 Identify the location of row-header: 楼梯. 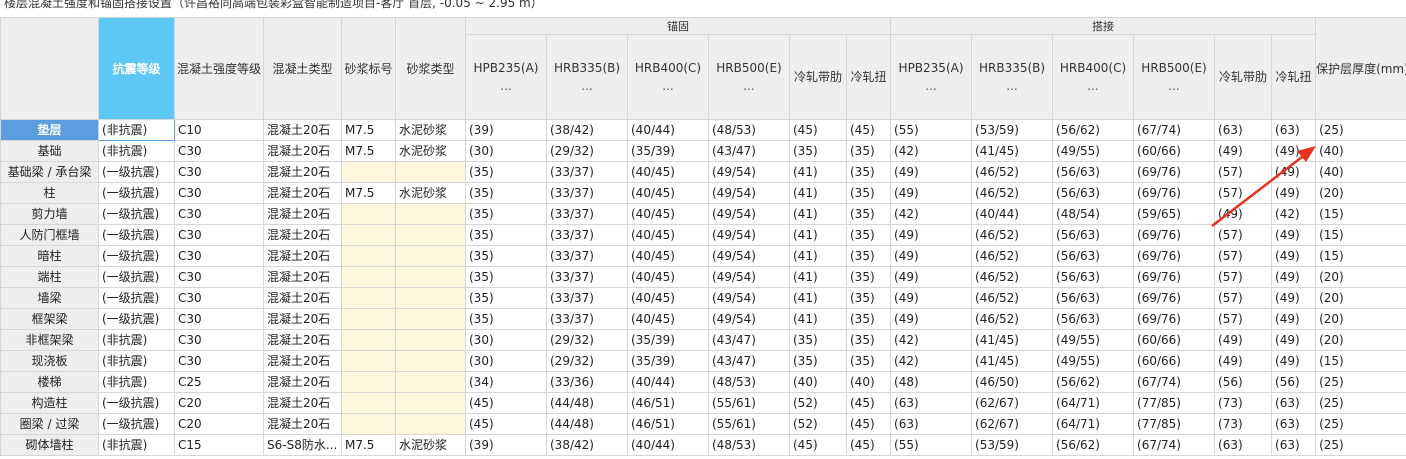
(49, 382).